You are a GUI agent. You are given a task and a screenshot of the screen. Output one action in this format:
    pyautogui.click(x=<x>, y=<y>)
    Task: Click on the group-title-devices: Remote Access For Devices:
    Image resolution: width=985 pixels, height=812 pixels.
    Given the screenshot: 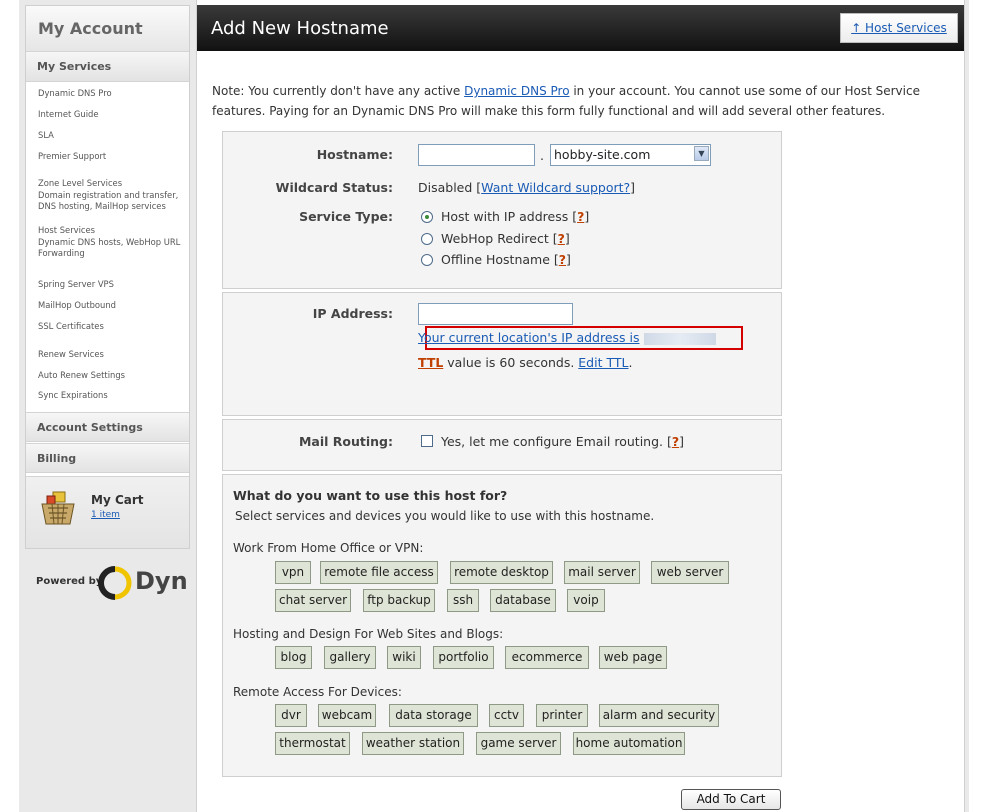 What is the action you would take?
    pyautogui.click(x=317, y=692)
    